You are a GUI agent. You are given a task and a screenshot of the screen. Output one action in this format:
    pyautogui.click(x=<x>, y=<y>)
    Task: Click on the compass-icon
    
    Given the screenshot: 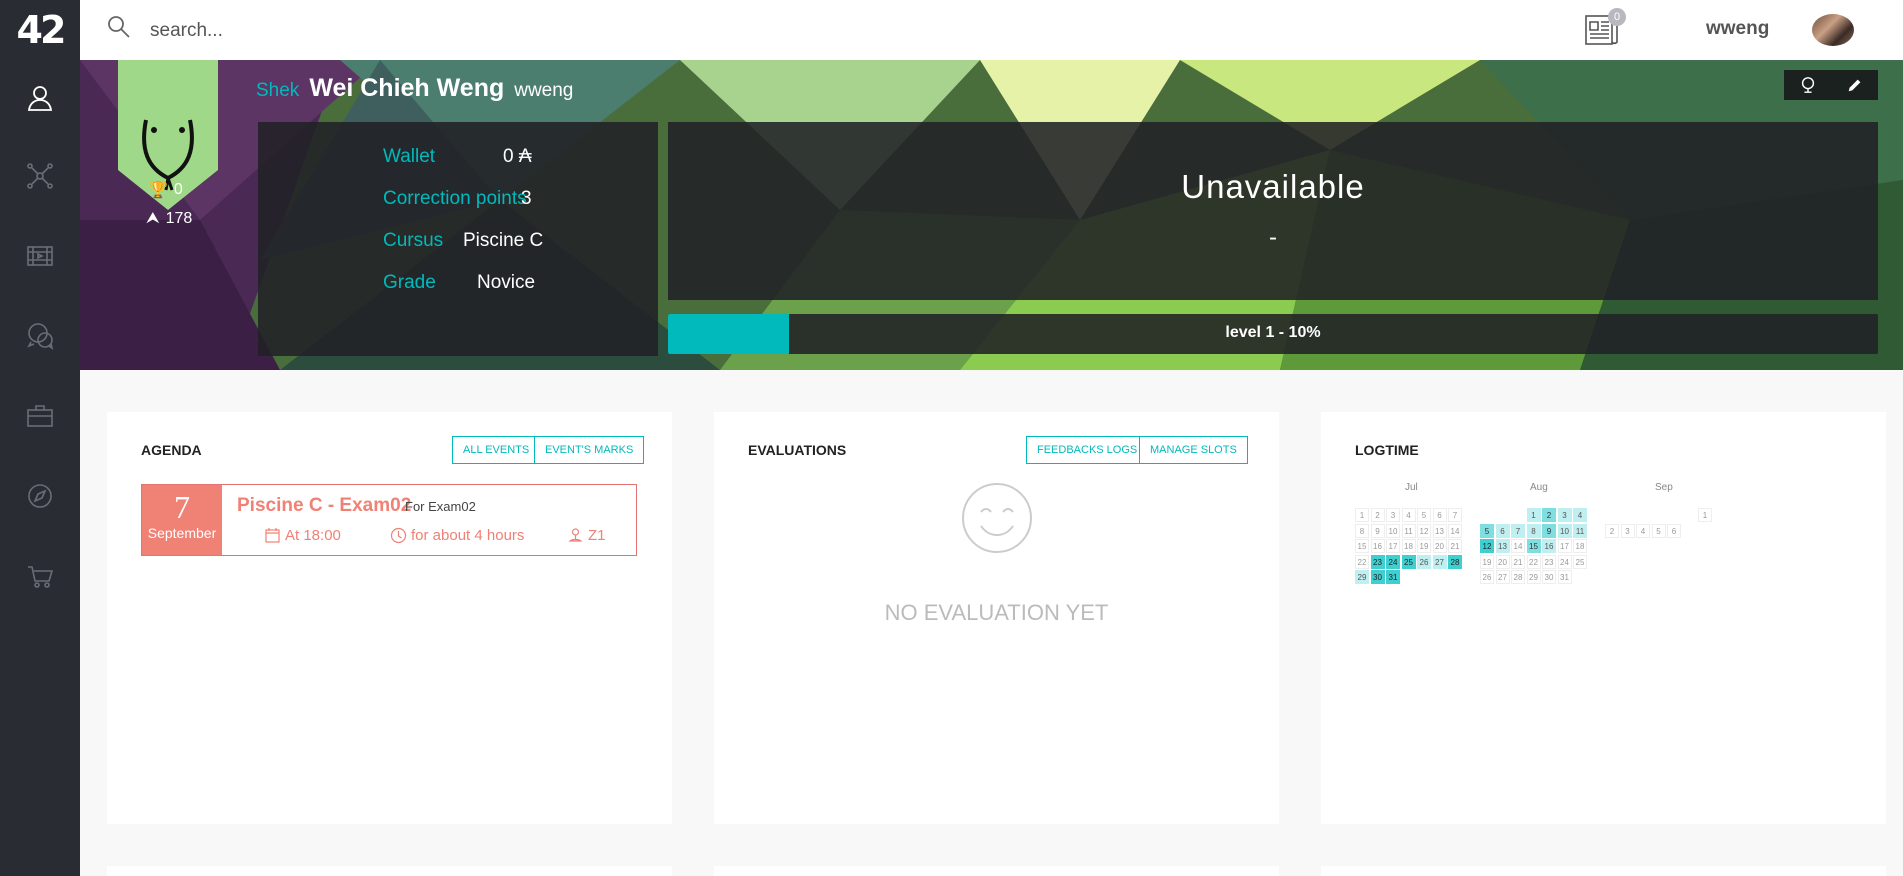 What is the action you would take?
    pyautogui.click(x=40, y=496)
    